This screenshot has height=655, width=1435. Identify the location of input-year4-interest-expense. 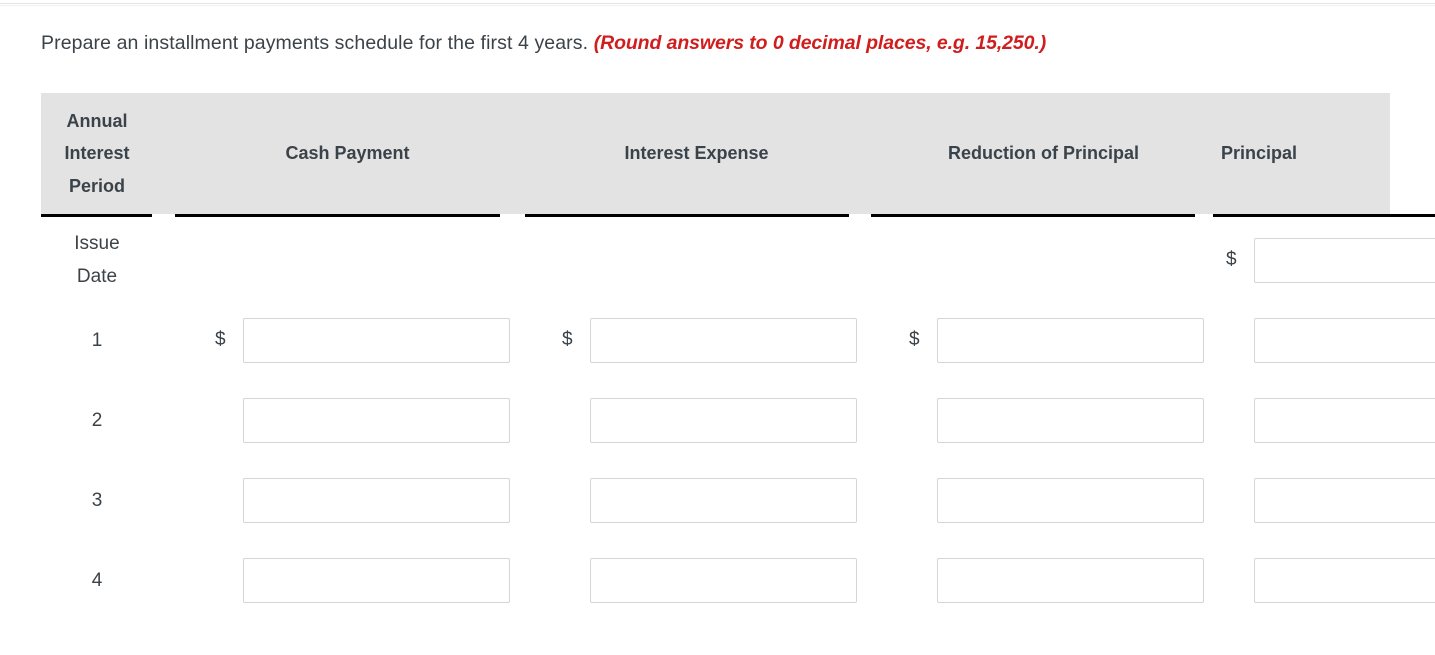
(723, 580).